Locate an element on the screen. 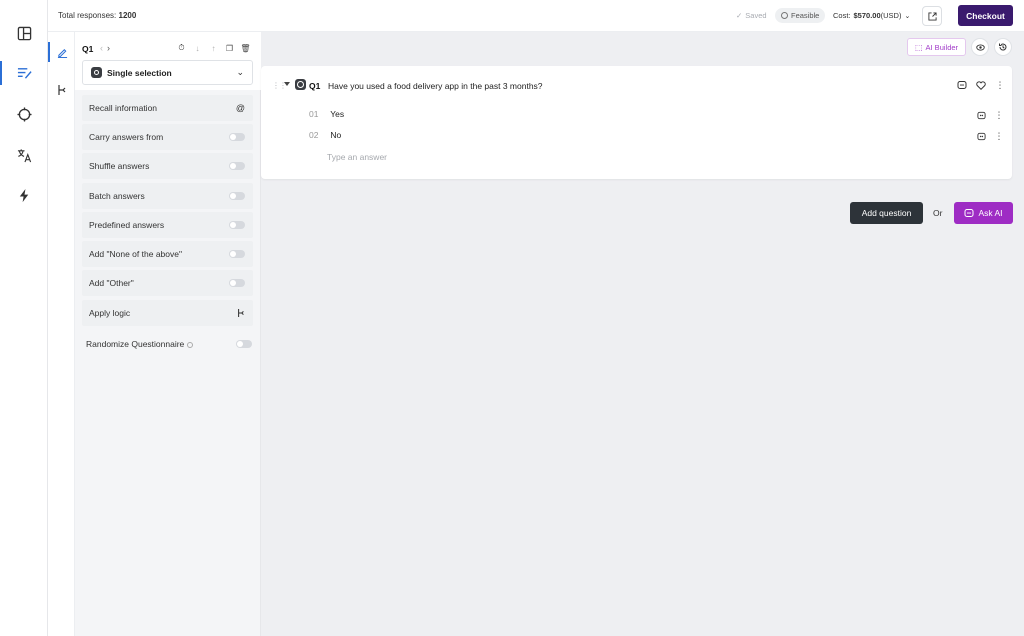  history-icon is located at coordinates (1003, 47).